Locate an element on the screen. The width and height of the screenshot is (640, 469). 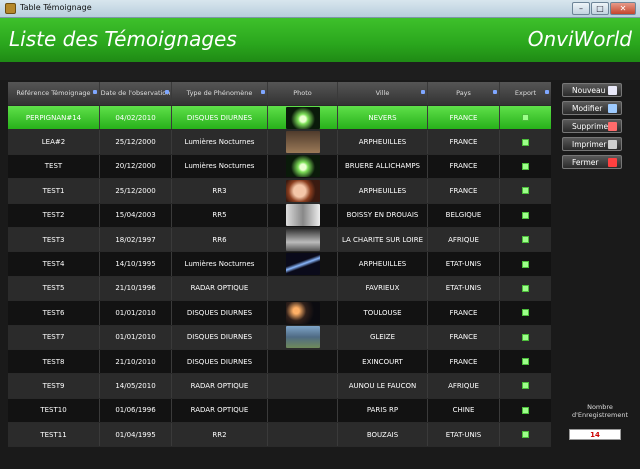
close-button: Fermer is located at coordinates (592, 162).